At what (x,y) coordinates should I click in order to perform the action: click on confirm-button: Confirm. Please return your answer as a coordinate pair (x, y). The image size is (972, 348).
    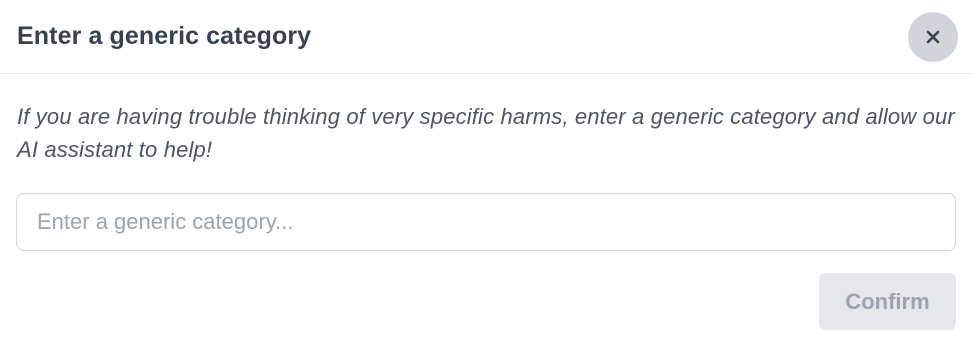
    Looking at the image, I should click on (887, 301).